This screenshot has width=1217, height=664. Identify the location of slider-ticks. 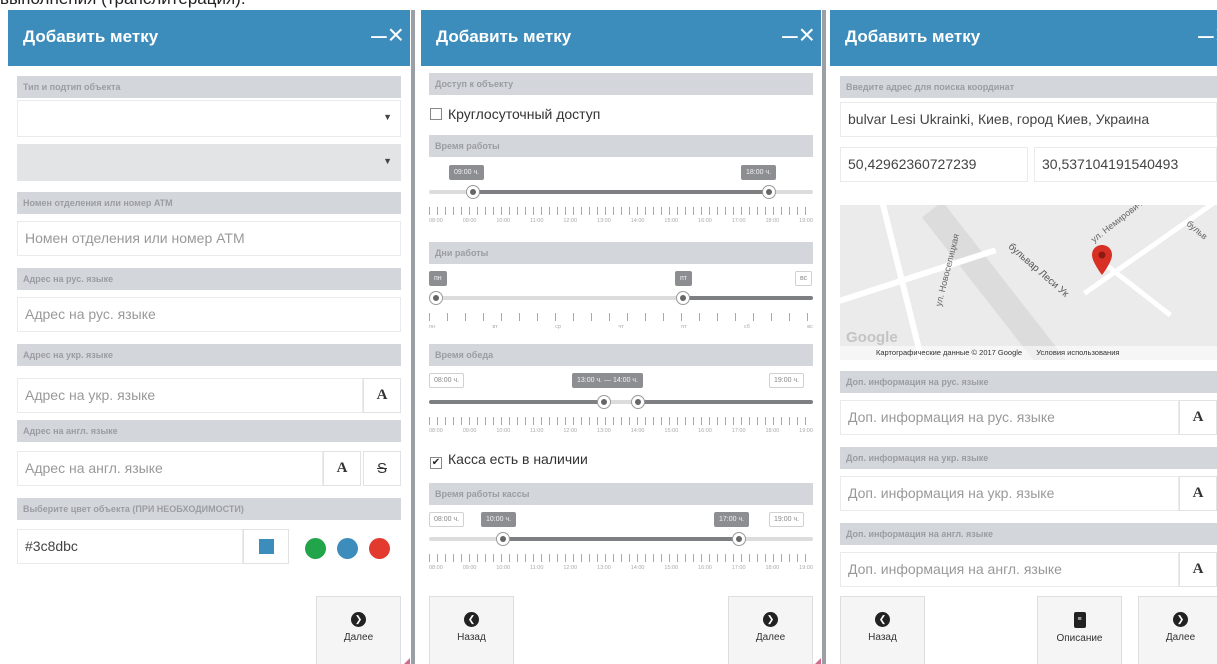
(621, 211).